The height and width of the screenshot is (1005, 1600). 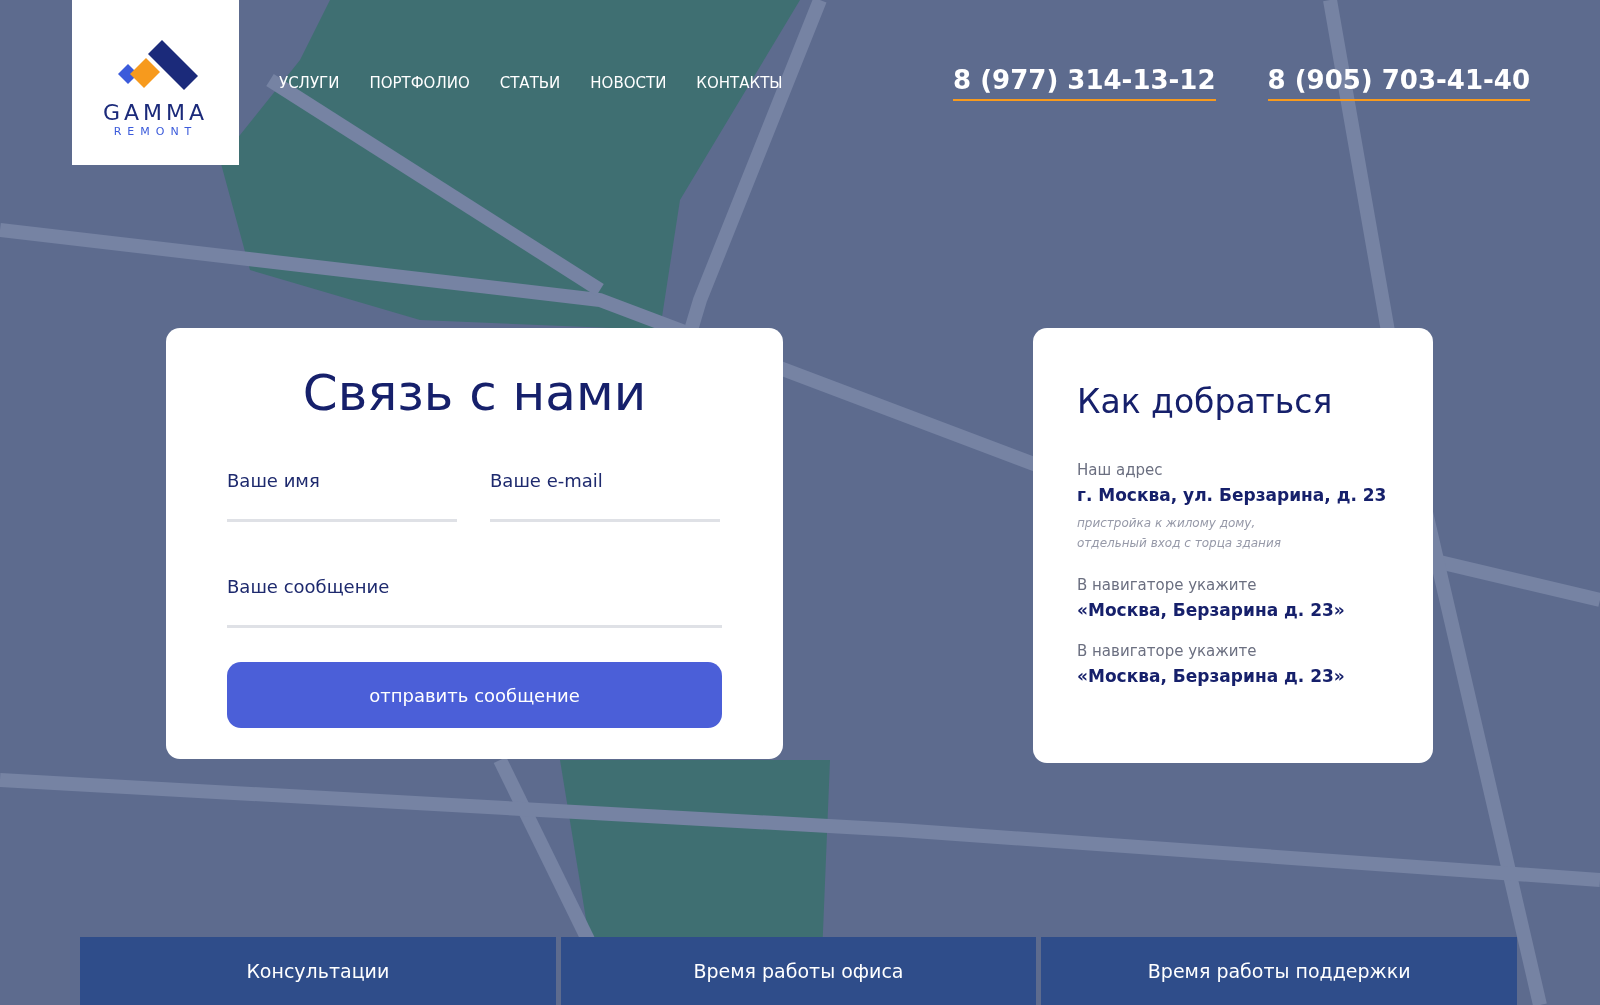 I want to click on logo-subtitle: REMONT, so click(x=155, y=131).